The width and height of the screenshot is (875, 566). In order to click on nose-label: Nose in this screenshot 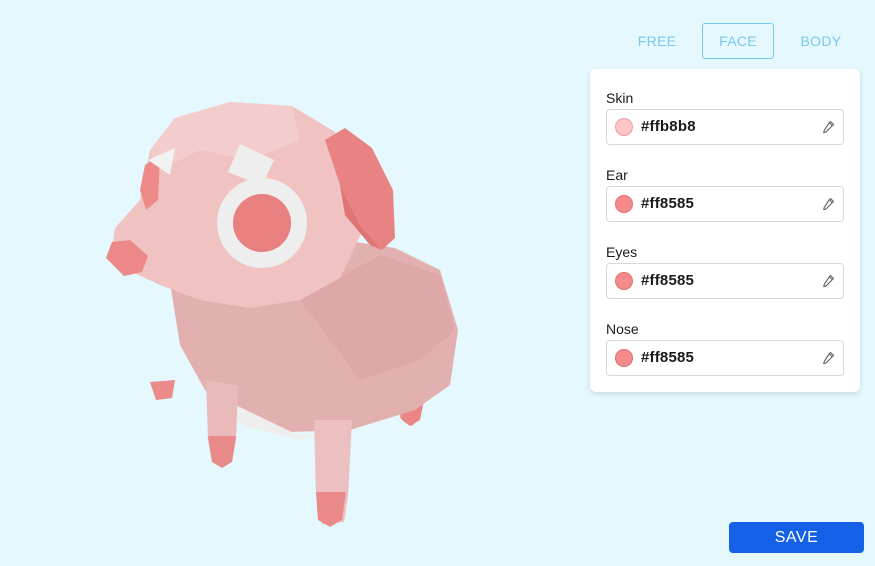, I will do `click(622, 329)`.